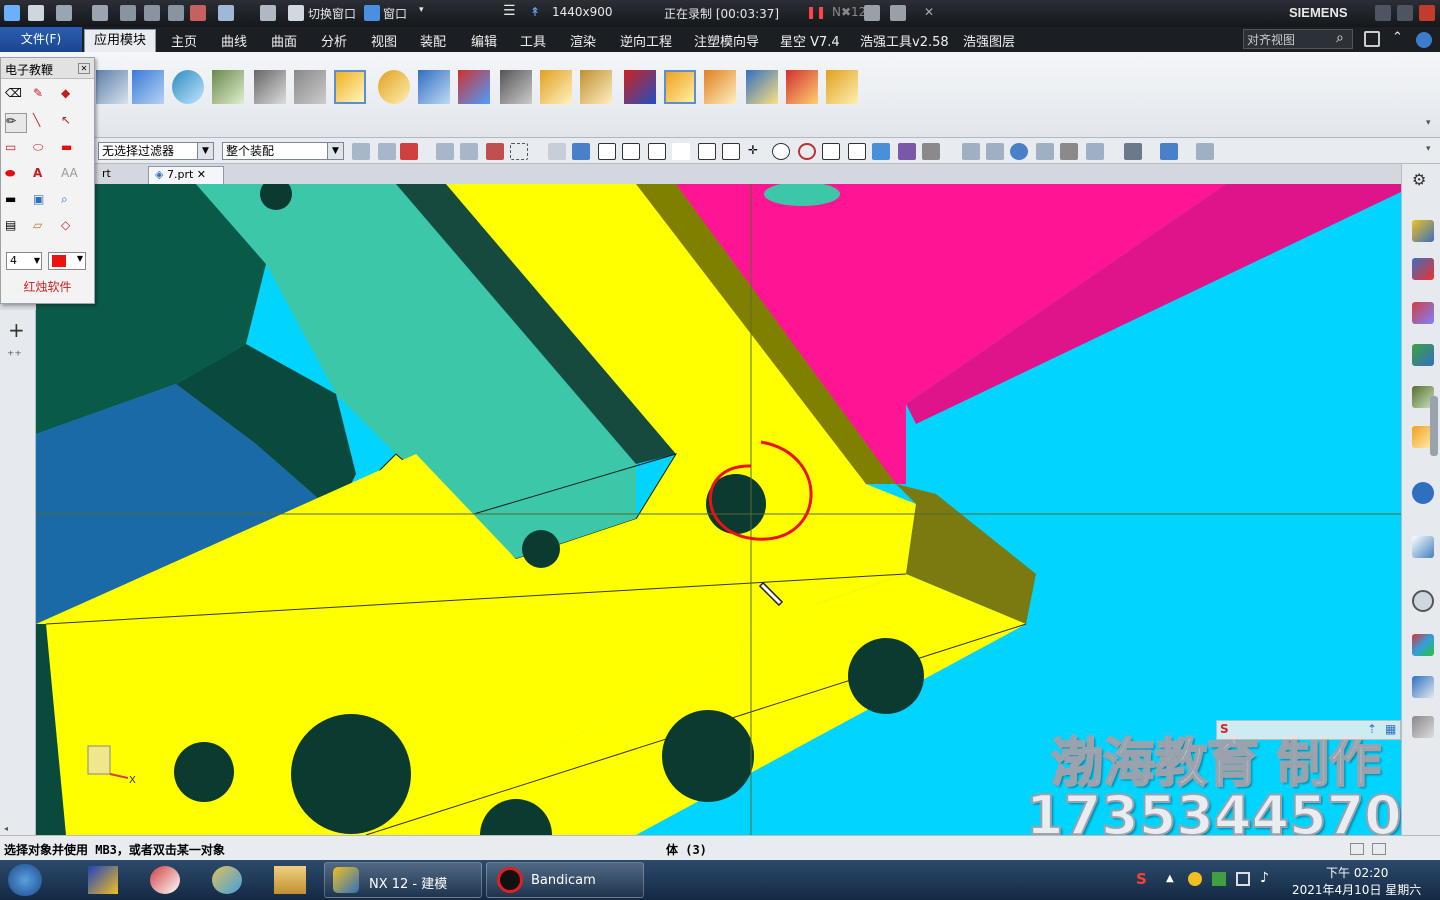 This screenshot has height=900, width=1440. Describe the element at coordinates (557, 151) in the screenshot. I see `view-solid-icon` at that location.